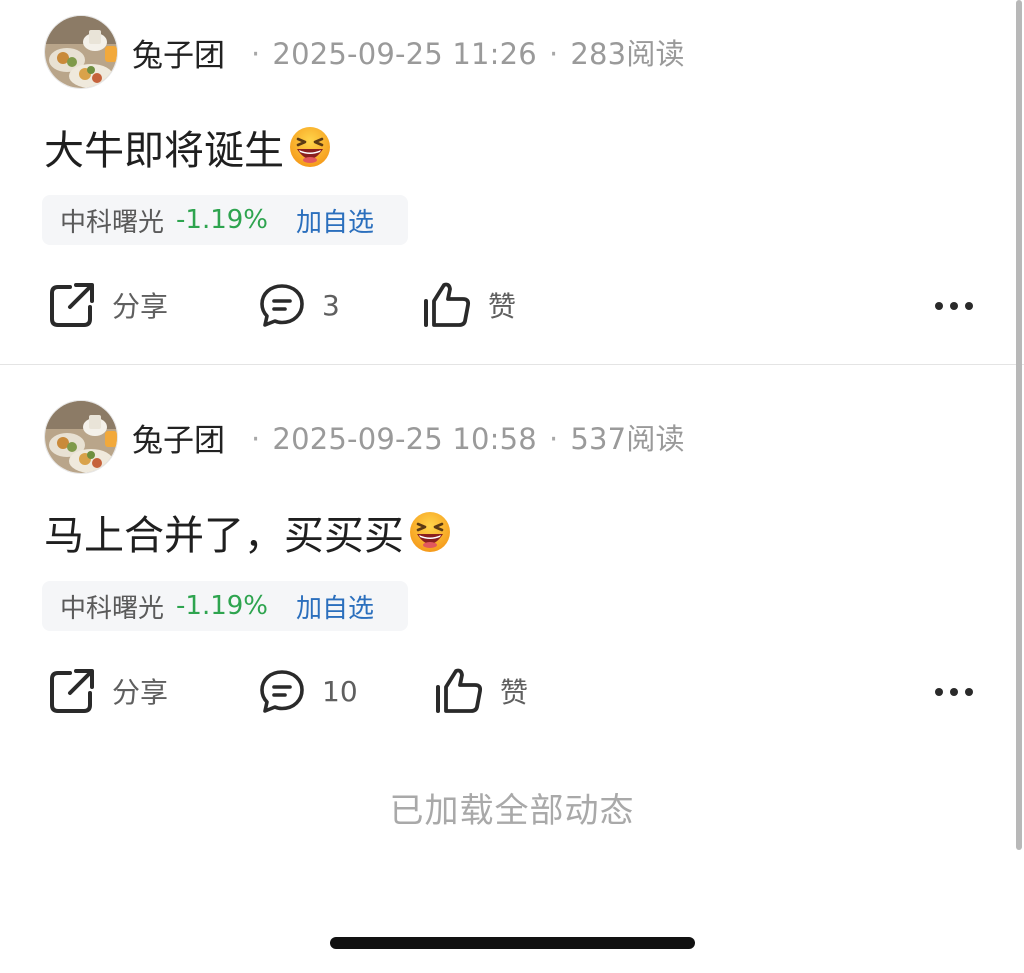 This screenshot has height=973, width=1024. What do you see at coordinates (340, 691) in the screenshot?
I see `comment-count: 10` at bounding box center [340, 691].